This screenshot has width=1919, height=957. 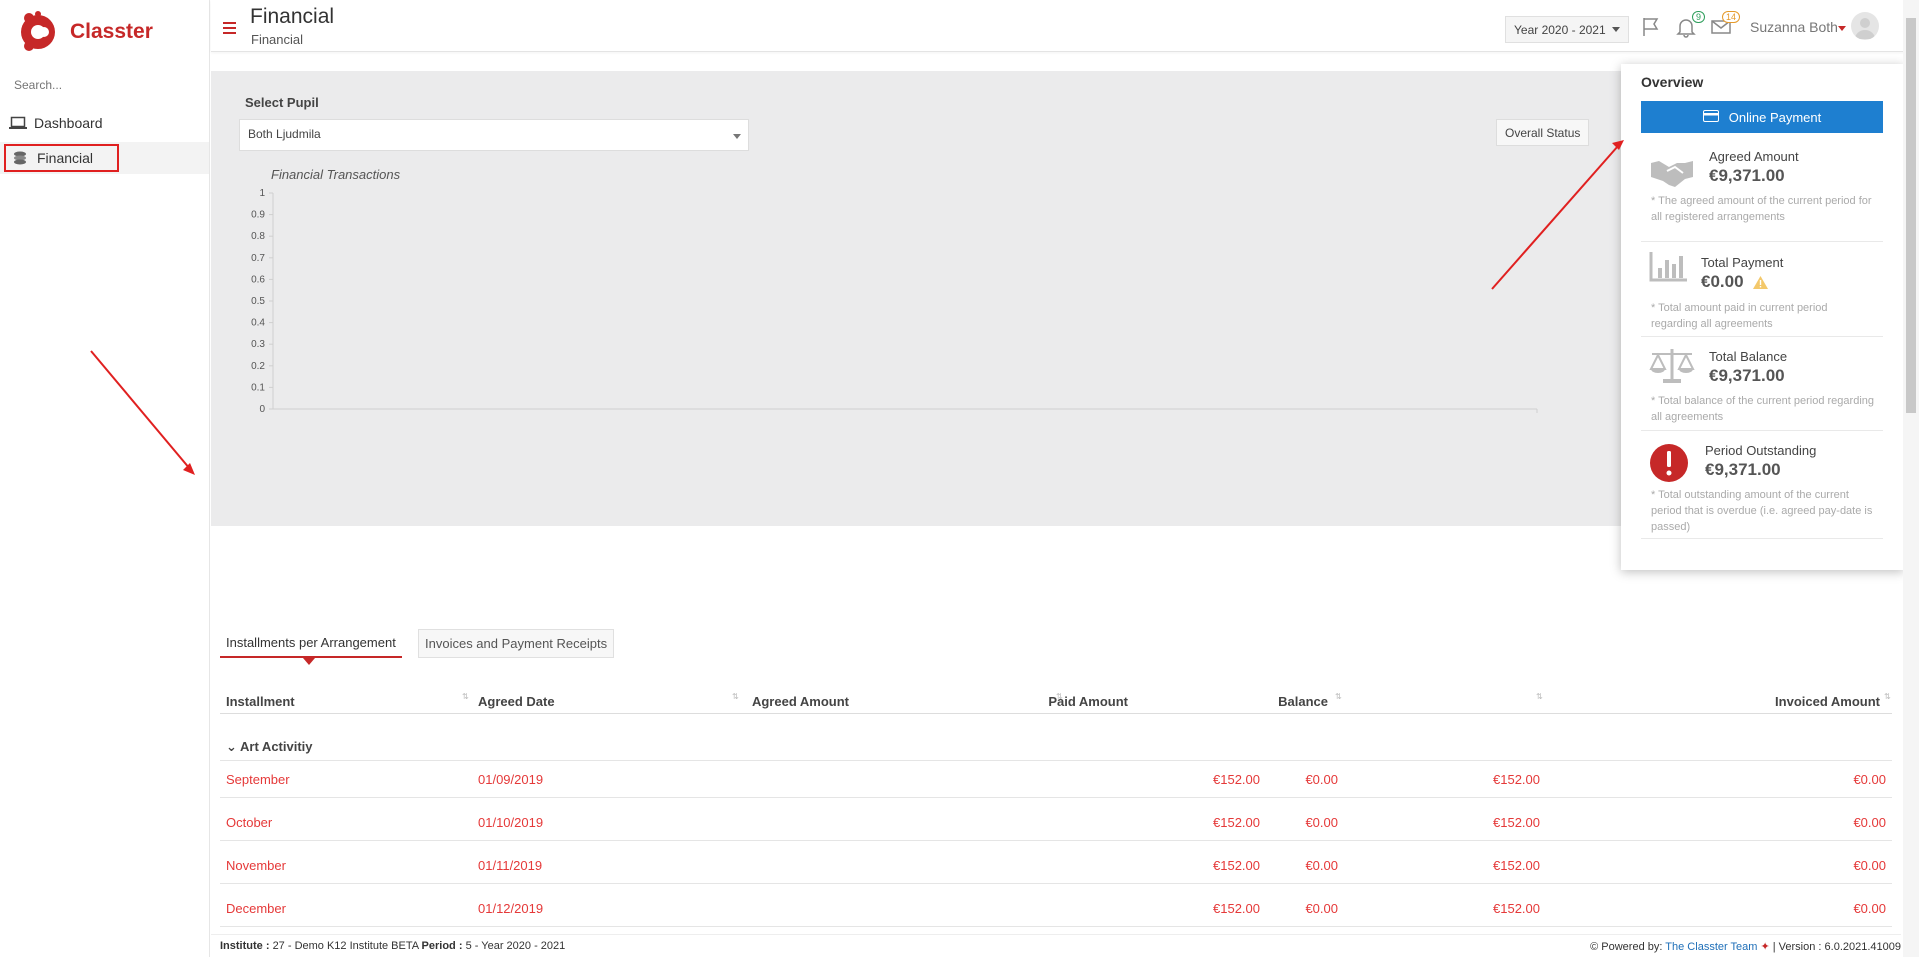 I want to click on select-pupil-label: Select Pupil, so click(x=282, y=102).